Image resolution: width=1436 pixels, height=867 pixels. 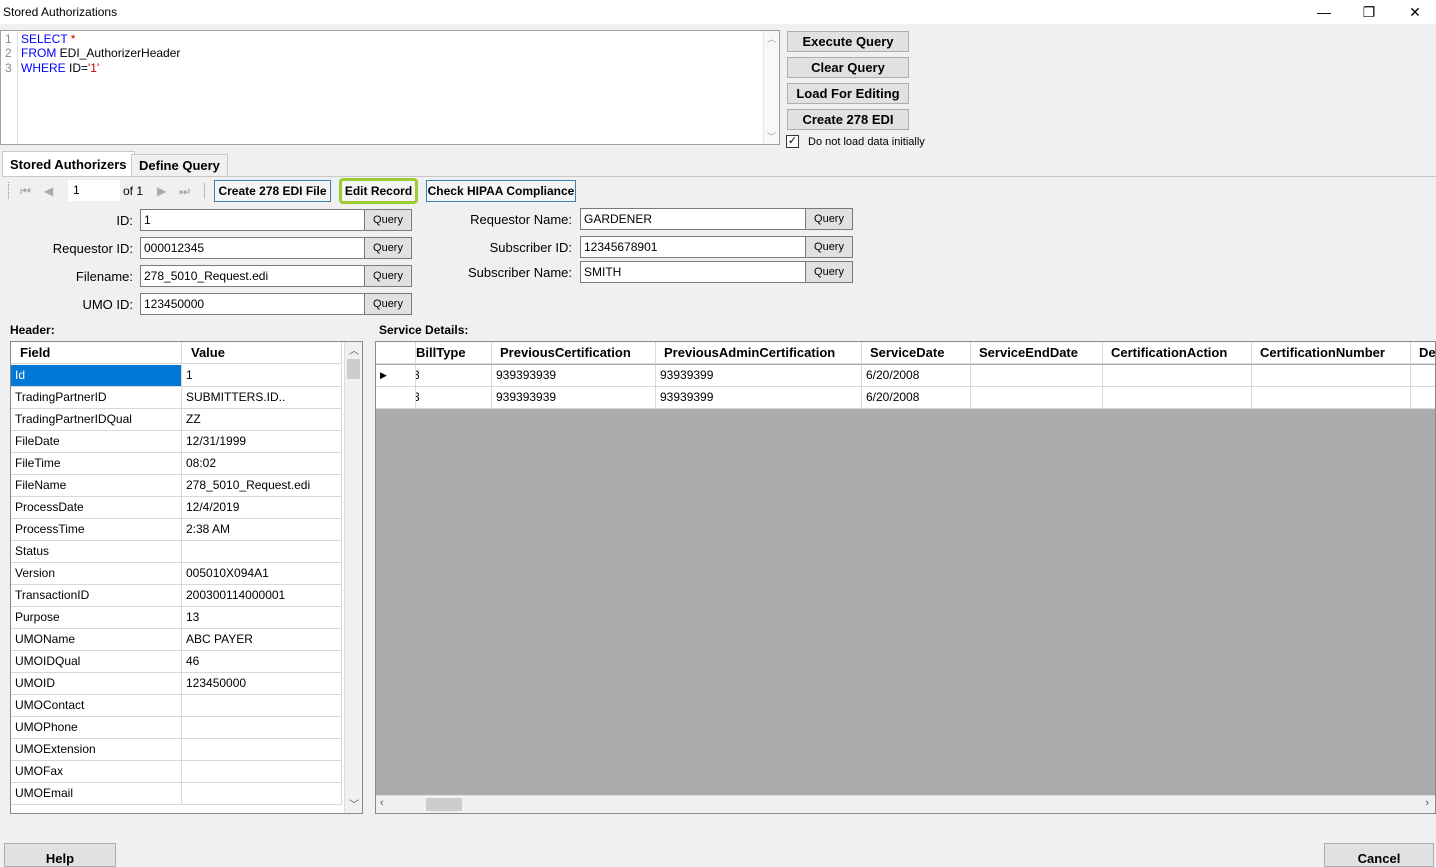 I want to click on table-row: TradingPartnerID SUBMITTERS.ID.., so click(x=176, y=398).